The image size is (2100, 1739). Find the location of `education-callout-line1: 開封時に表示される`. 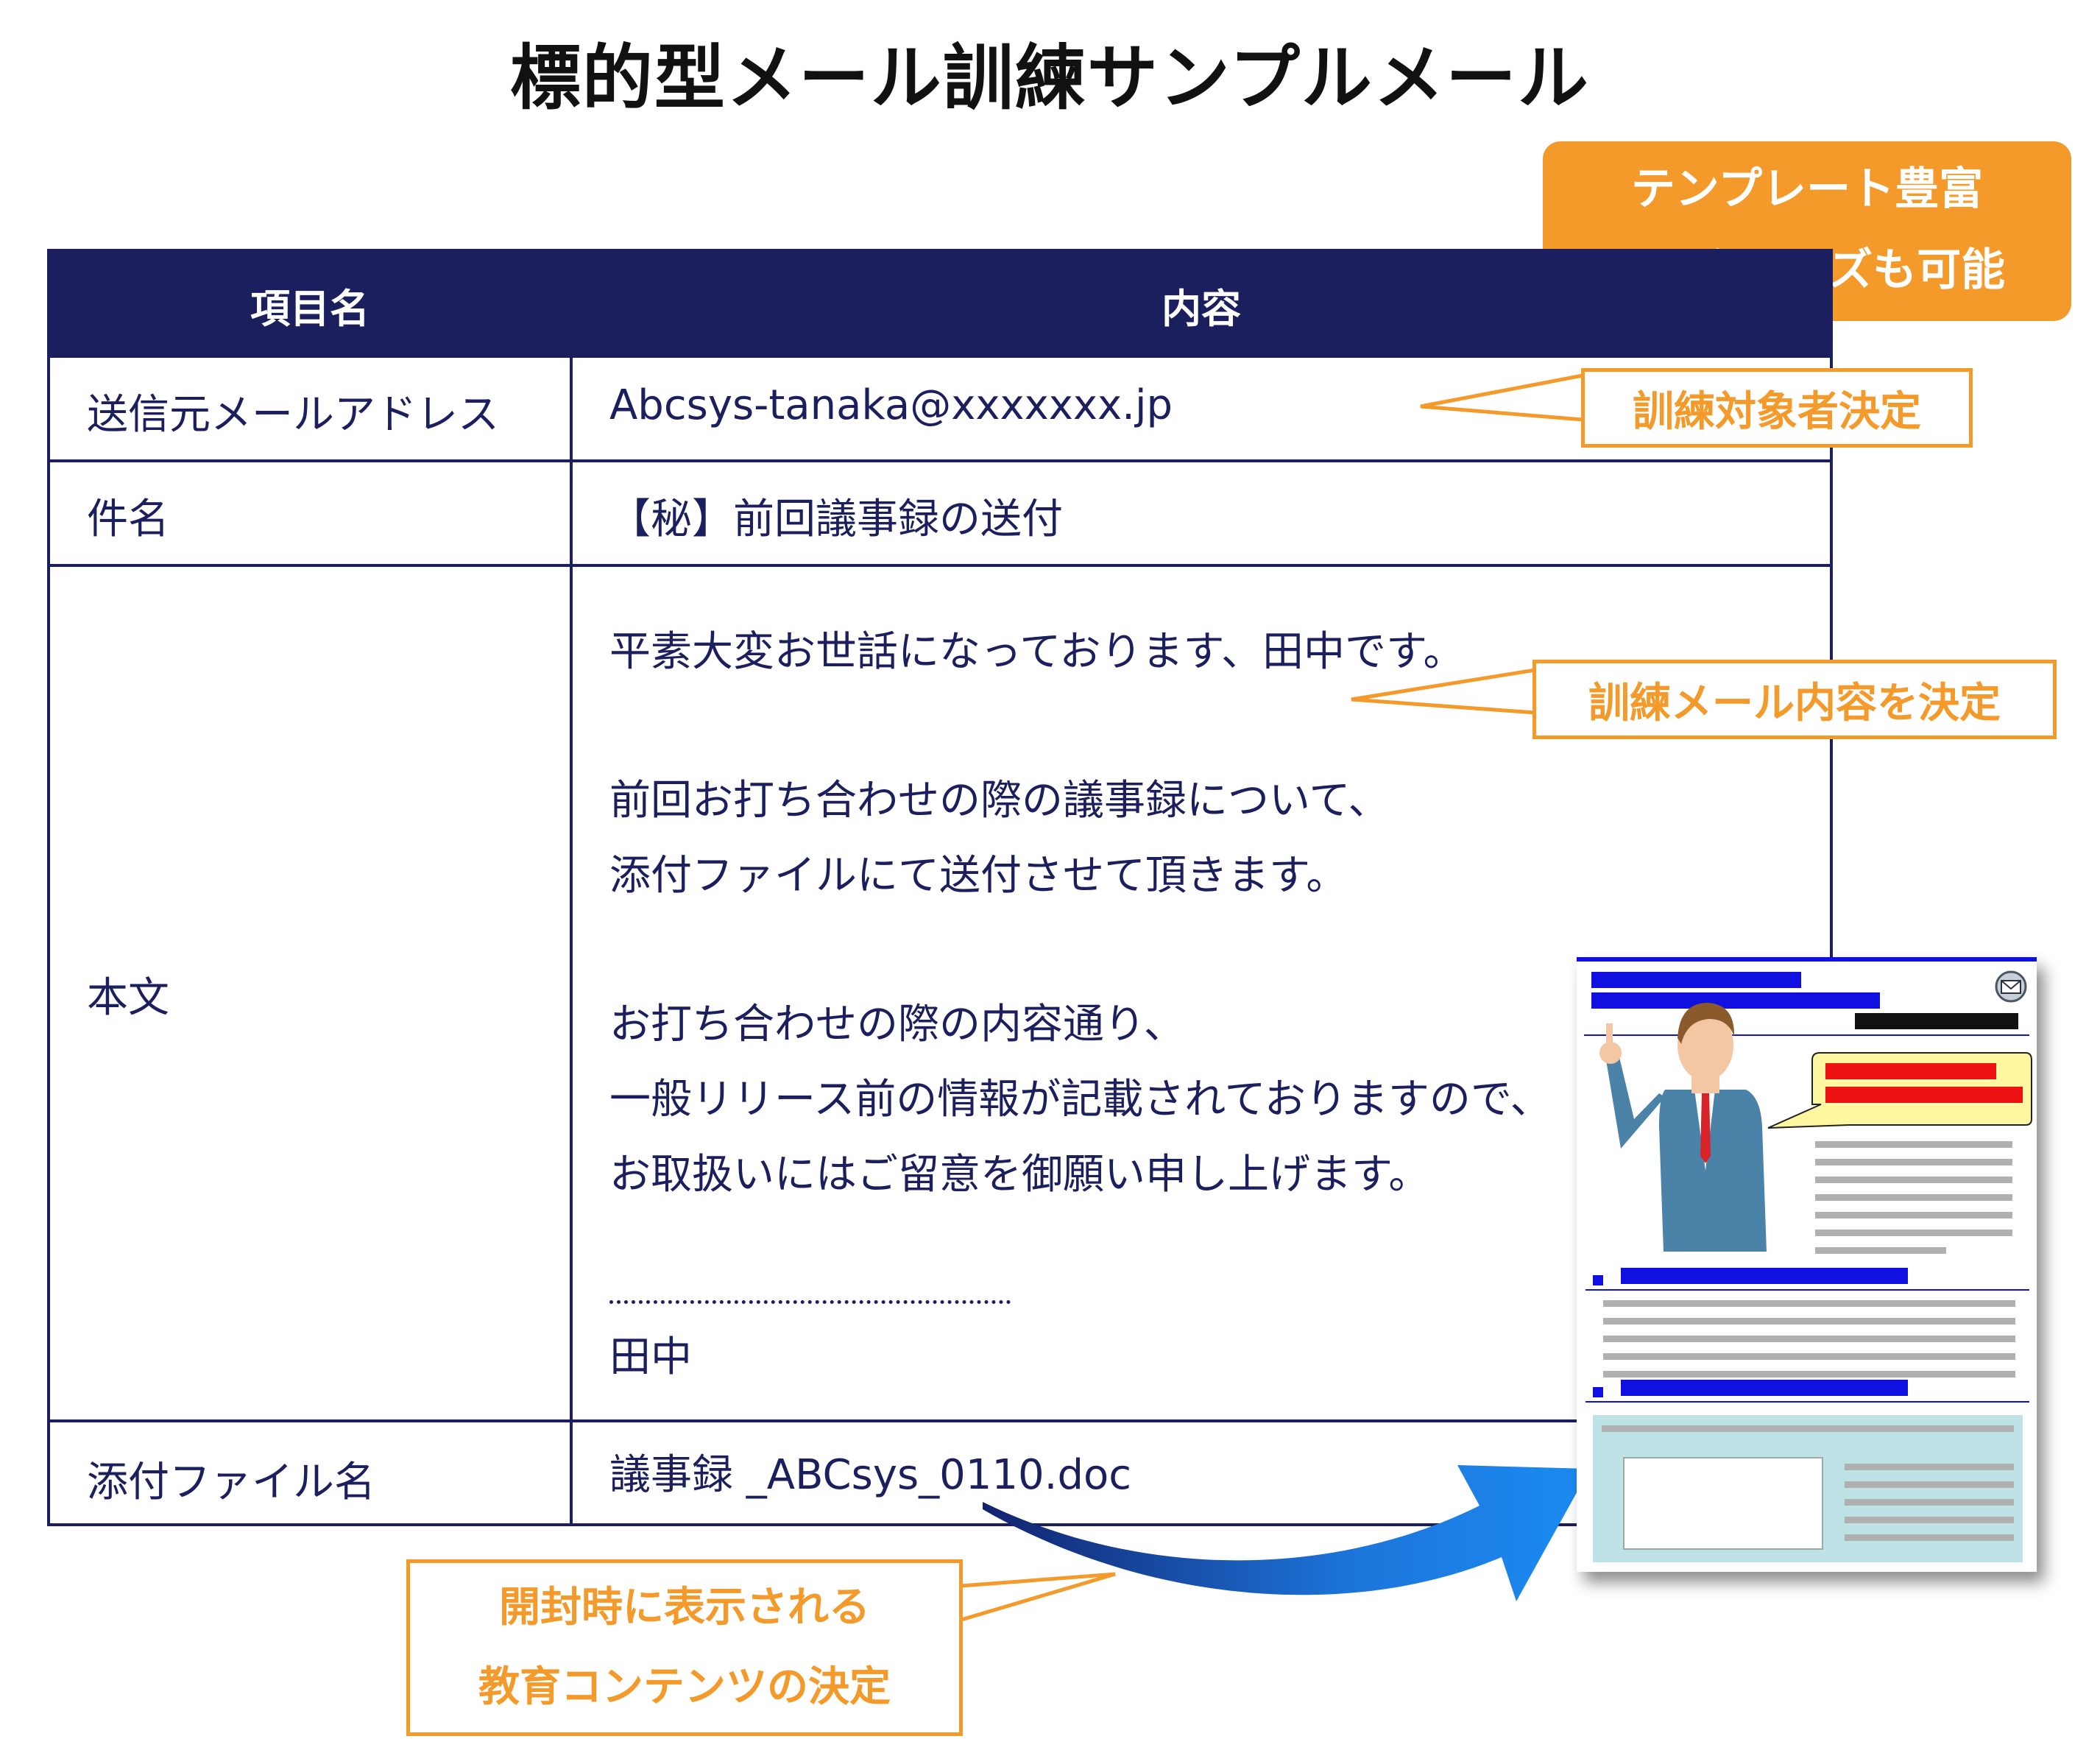

education-callout-line1: 開封時に表示される is located at coordinates (684, 1608).